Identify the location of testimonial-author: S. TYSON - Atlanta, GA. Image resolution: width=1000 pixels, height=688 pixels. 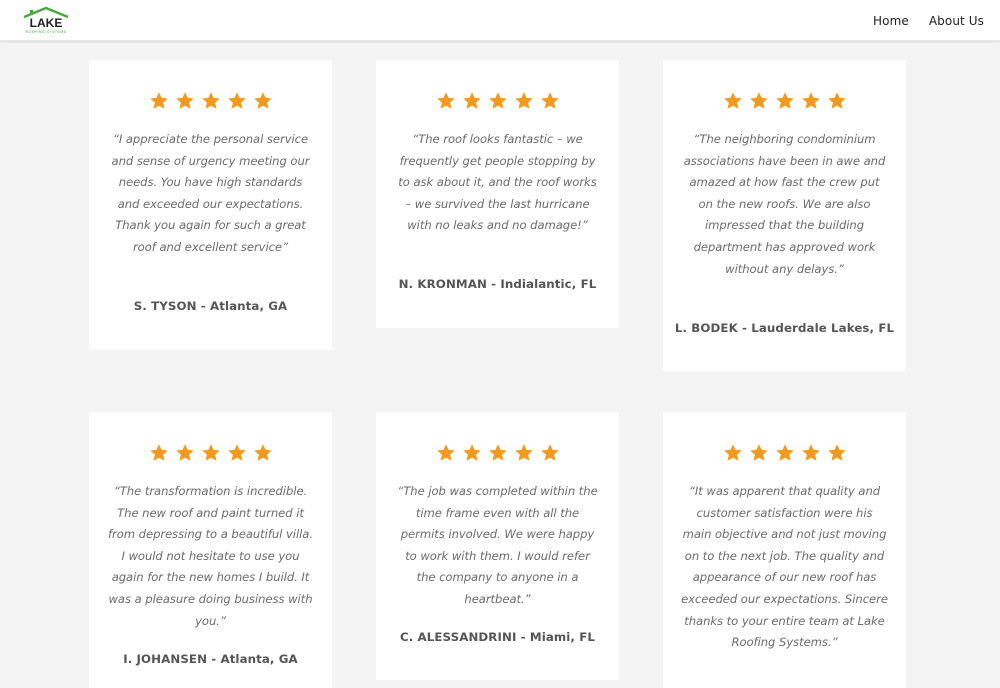
(210, 306).